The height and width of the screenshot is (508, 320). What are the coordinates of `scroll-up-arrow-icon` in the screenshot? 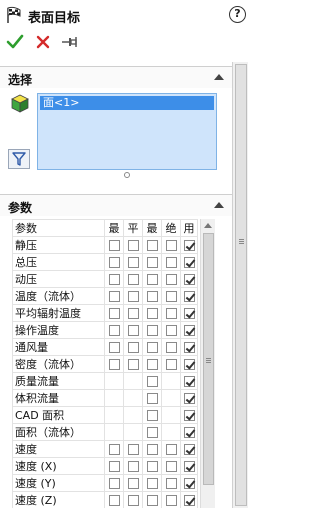 It's located at (208, 225).